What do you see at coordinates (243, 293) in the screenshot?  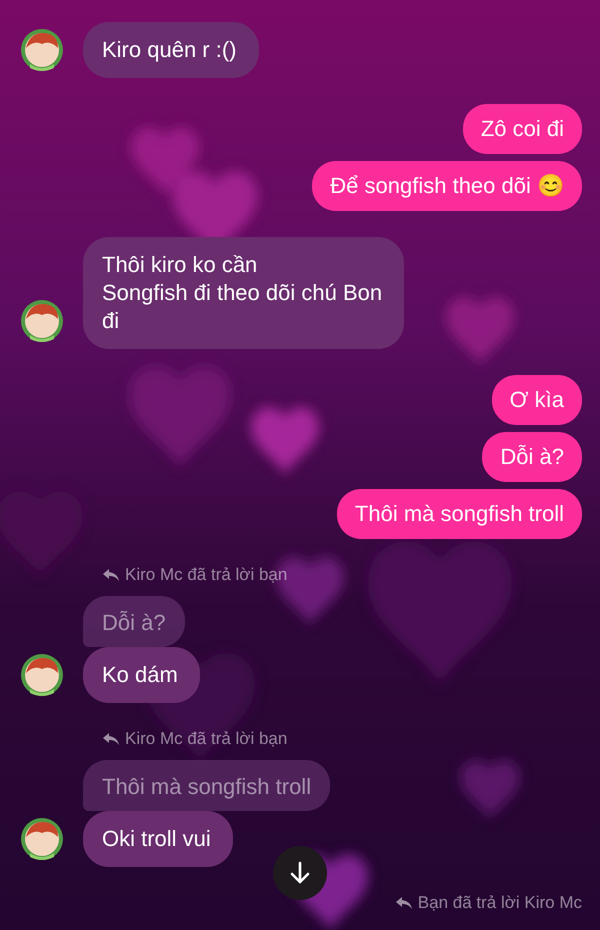 I see `received-message: Thôi kiro ko cần Songfish đi theo dõi chú Bon đi` at bounding box center [243, 293].